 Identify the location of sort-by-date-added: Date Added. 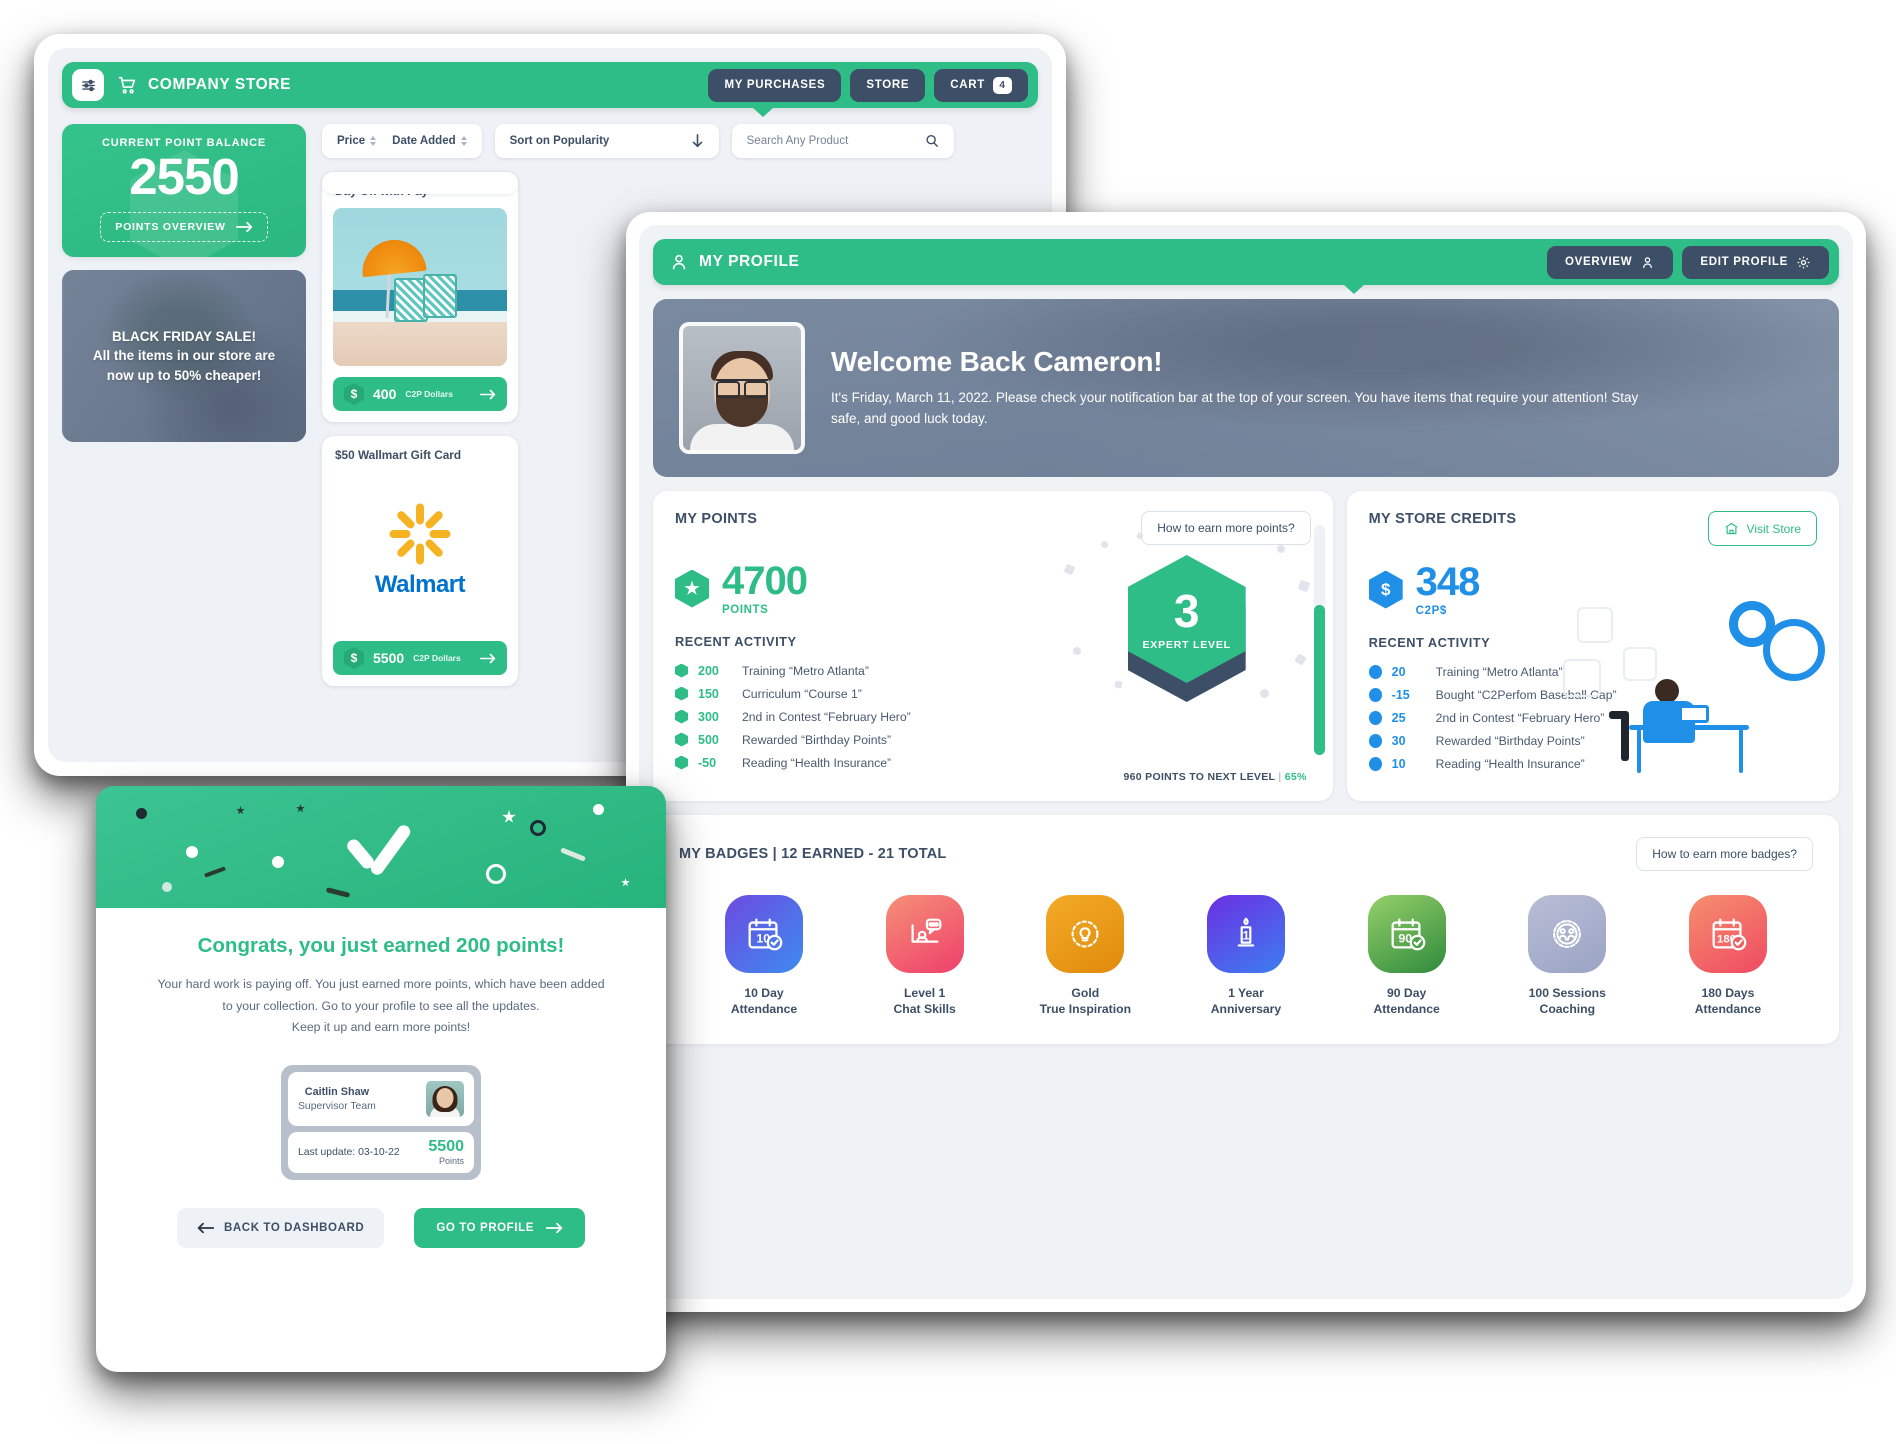
(429, 141).